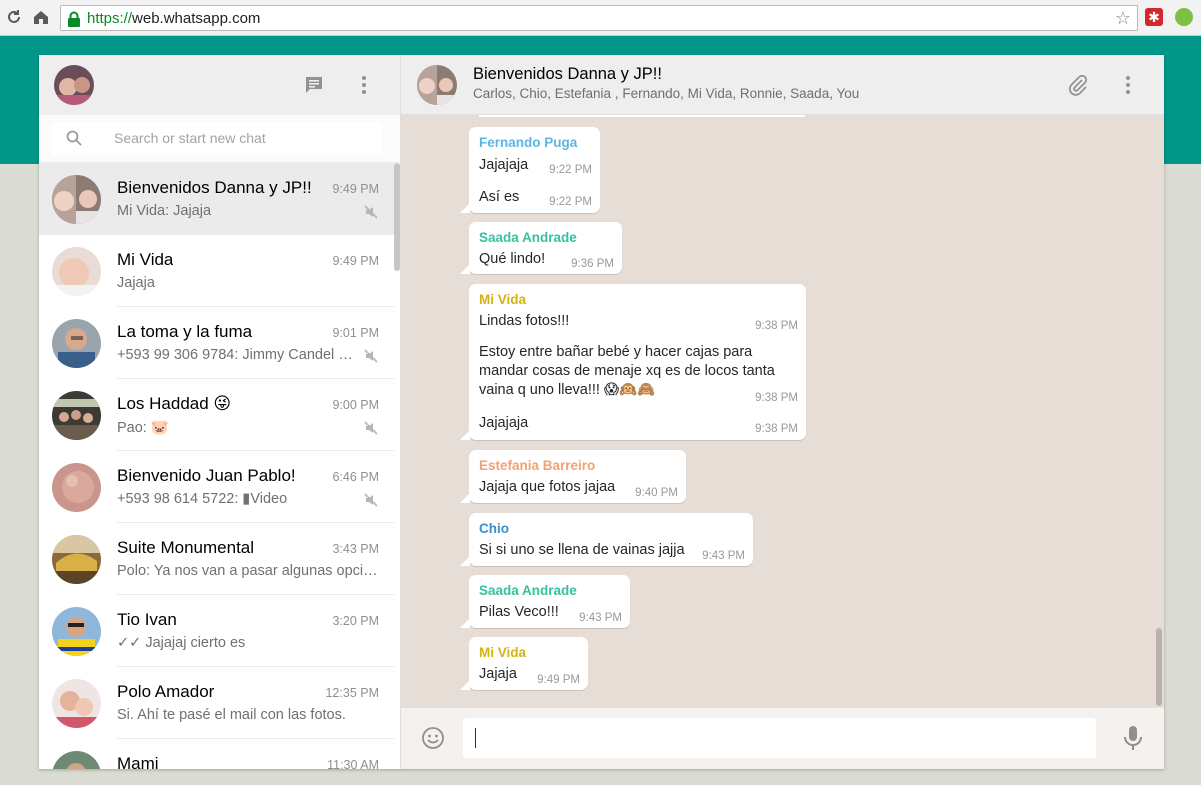 Image resolution: width=1201 pixels, height=785 pixels. I want to click on browser-toolbar: https://web.whatsapp.com ☆ ✱, so click(600, 18).